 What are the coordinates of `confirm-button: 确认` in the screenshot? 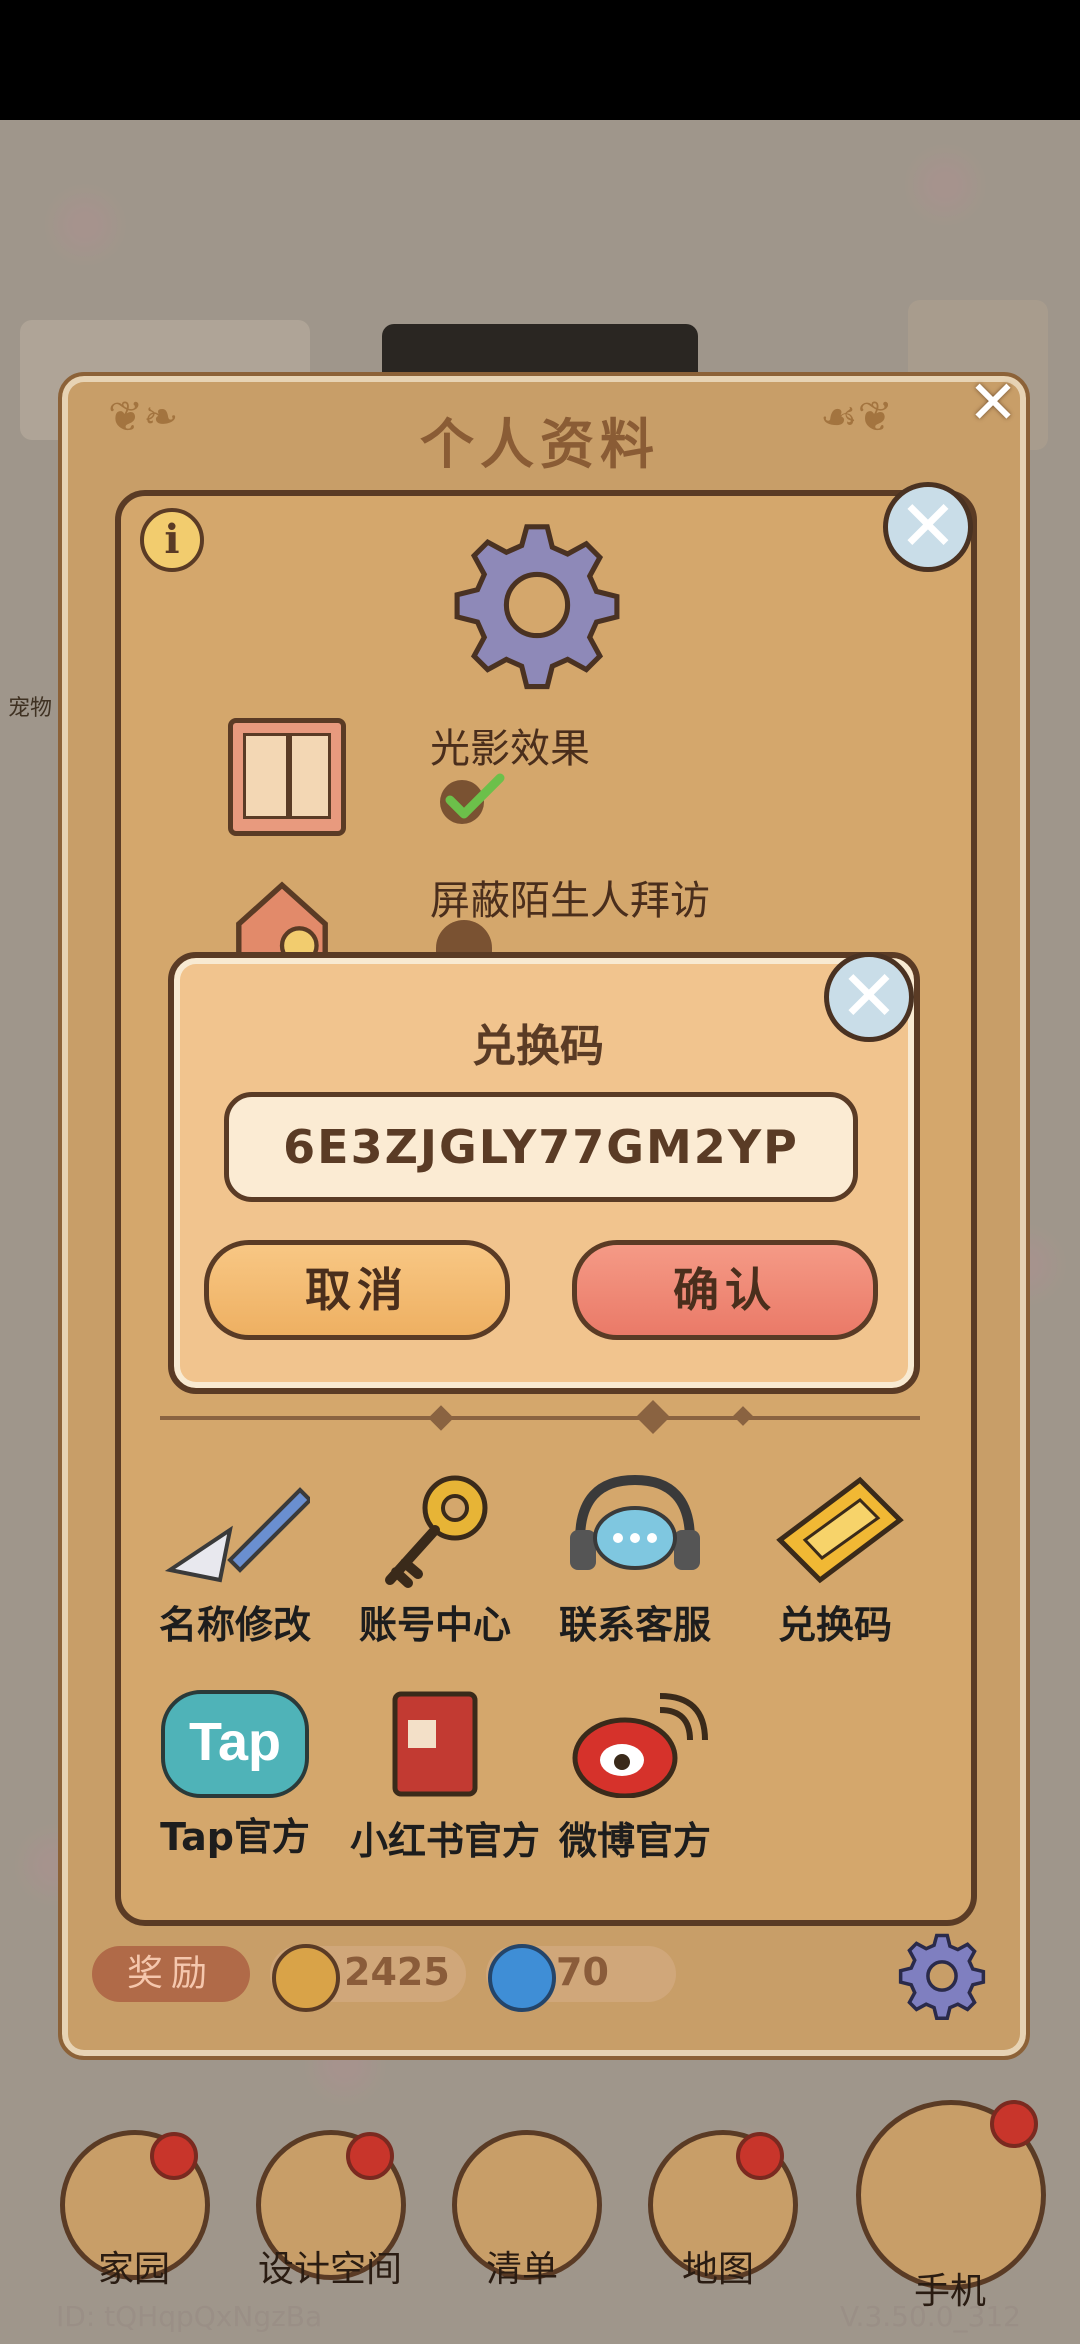 It's located at (725, 1290).